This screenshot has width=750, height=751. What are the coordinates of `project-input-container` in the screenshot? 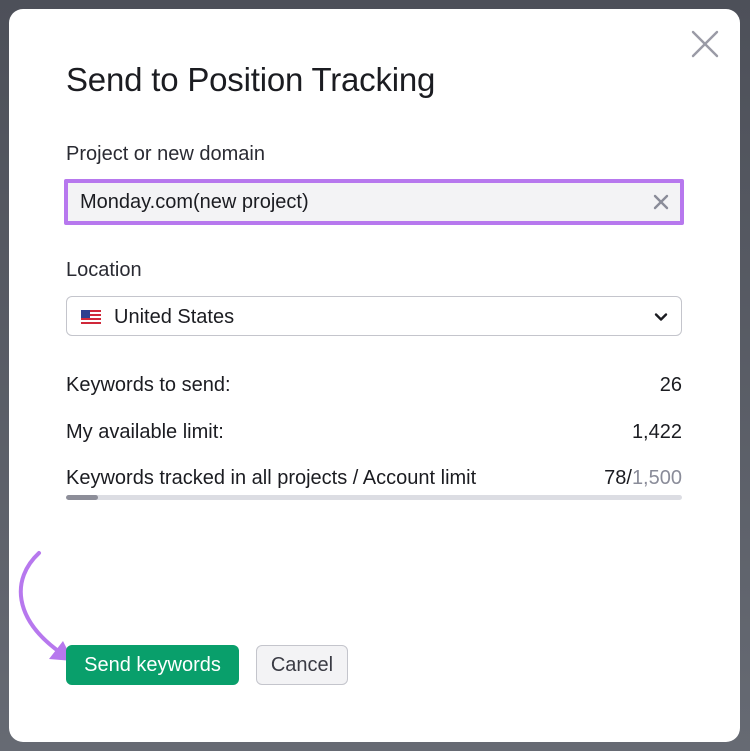 It's located at (374, 202).